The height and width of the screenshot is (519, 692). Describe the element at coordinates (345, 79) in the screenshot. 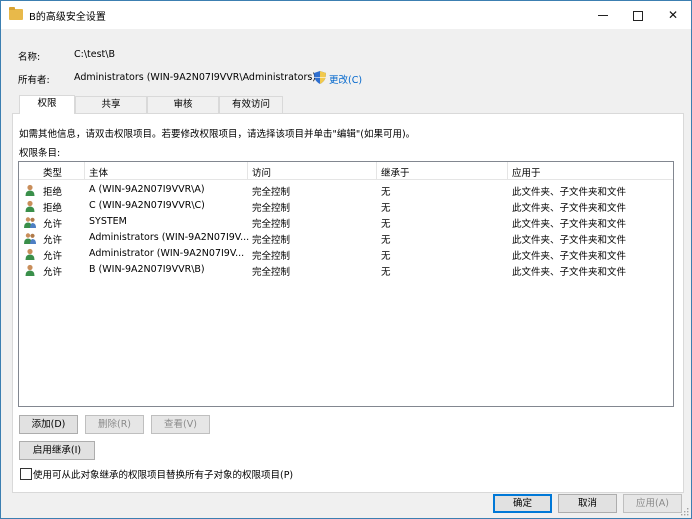

I see `change-owner-link: 更改(C)` at that location.